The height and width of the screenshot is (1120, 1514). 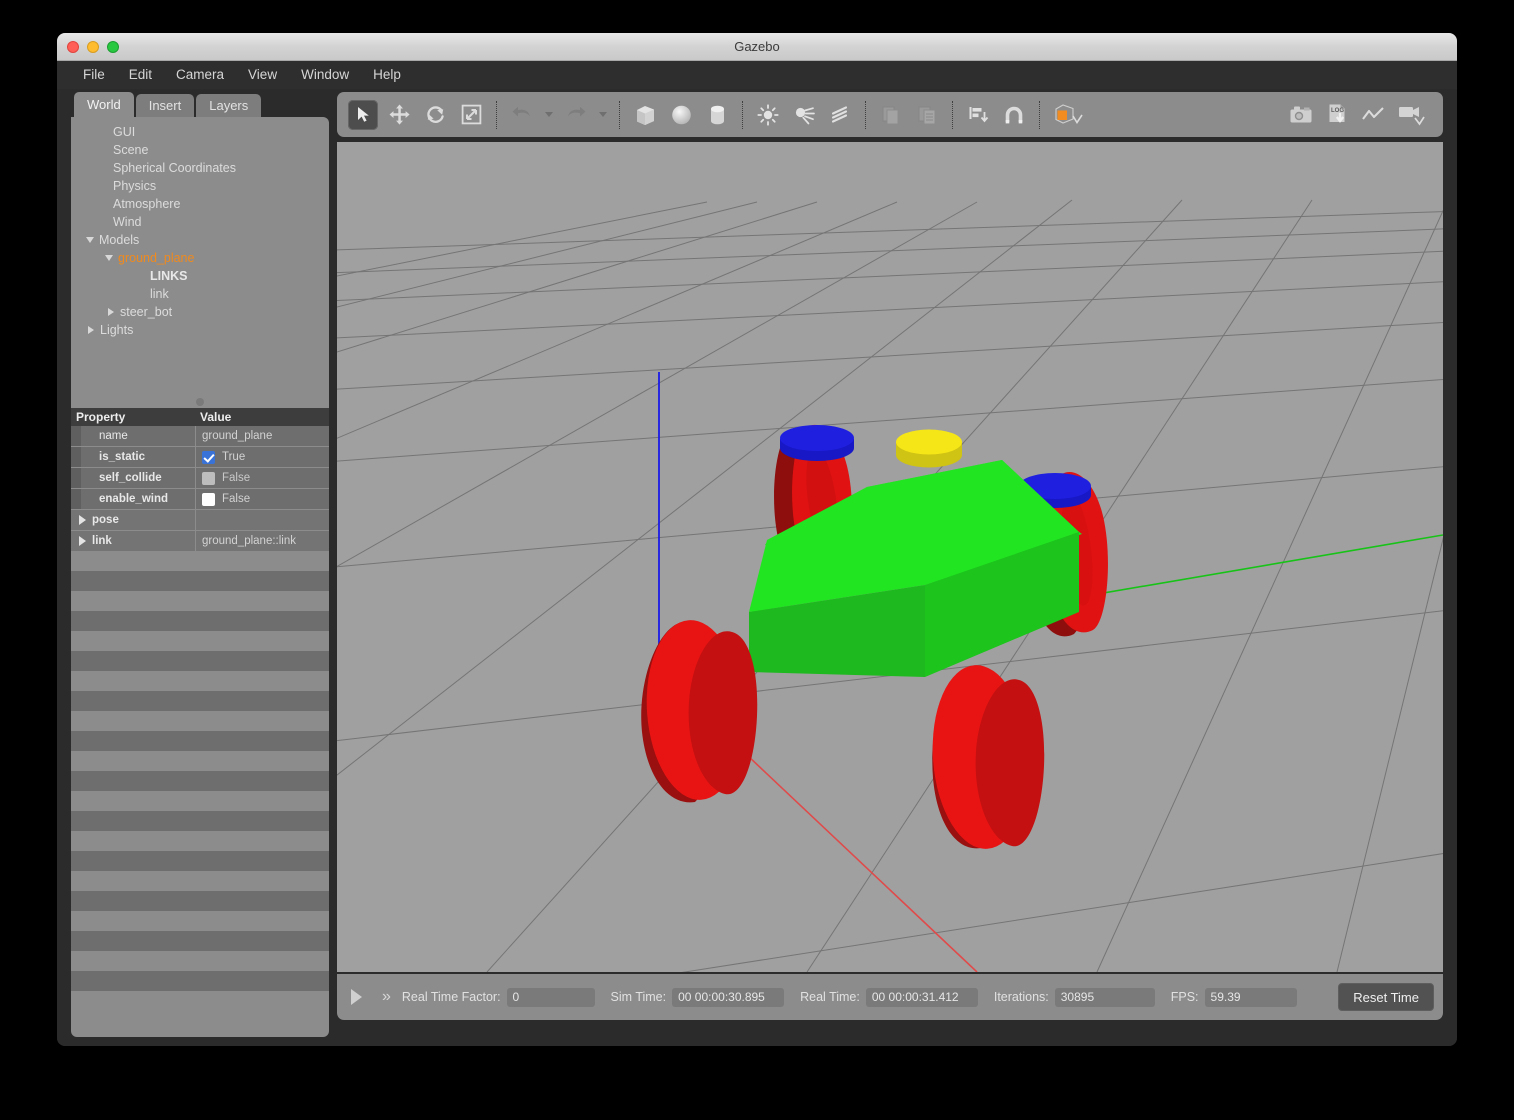 I want to click on undo-button, so click(x=522, y=115).